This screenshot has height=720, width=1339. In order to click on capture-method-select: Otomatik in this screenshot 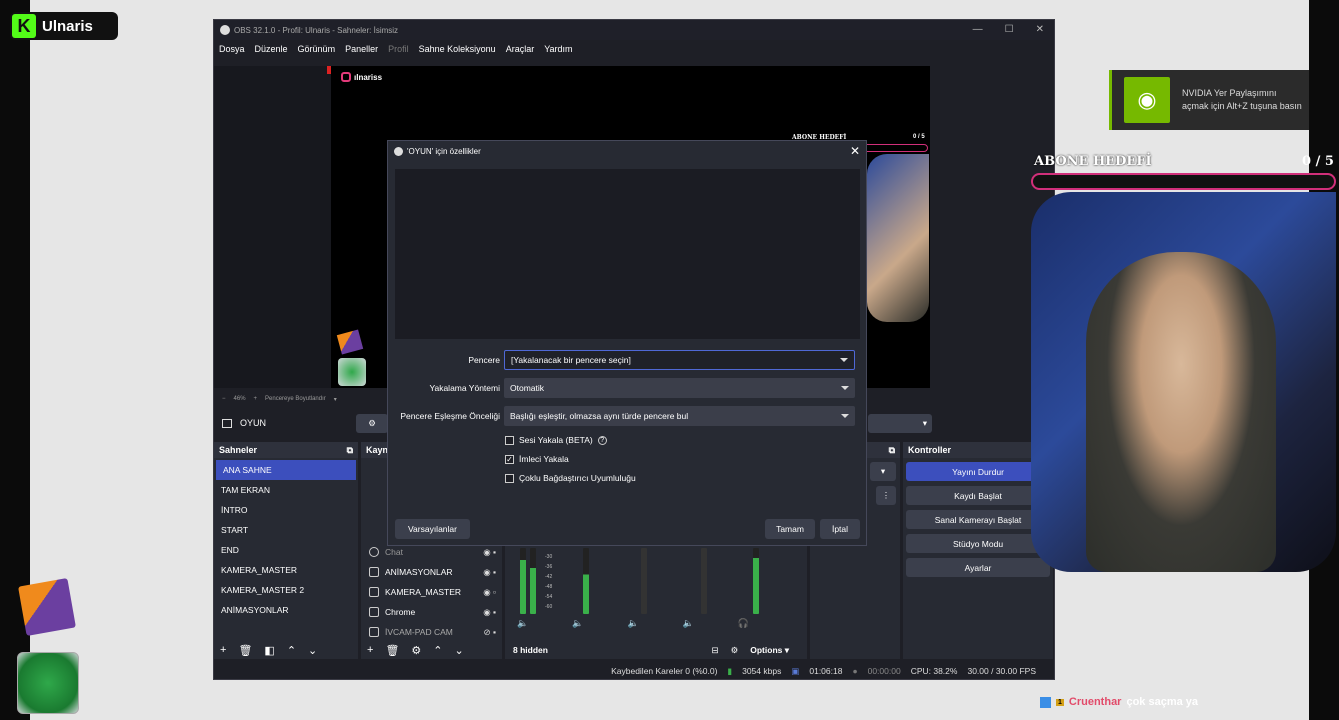, I will do `click(679, 388)`.